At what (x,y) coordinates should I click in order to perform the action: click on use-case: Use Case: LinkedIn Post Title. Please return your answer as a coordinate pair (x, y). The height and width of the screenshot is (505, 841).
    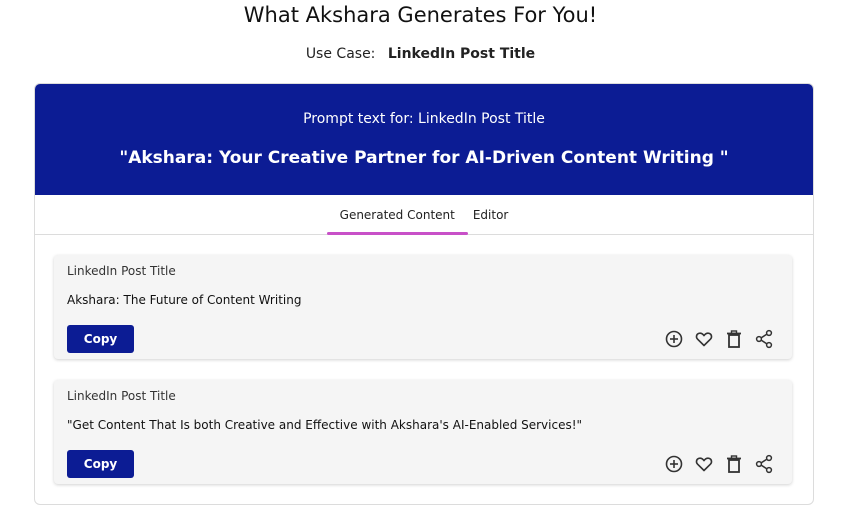
    Looking at the image, I should click on (420, 54).